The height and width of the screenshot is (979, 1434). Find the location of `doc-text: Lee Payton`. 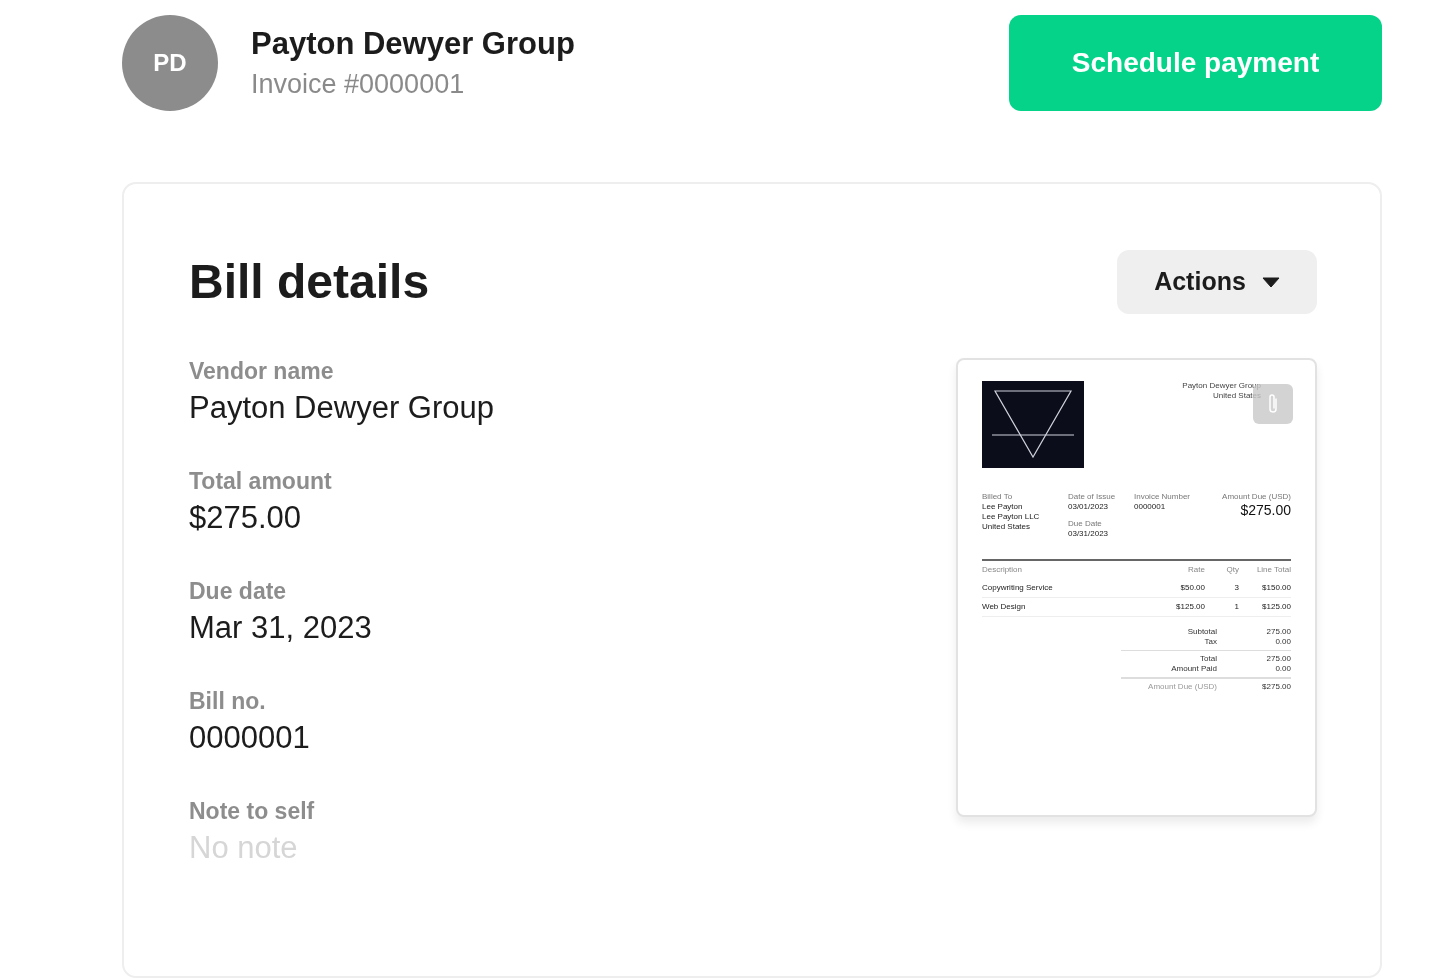

doc-text: Lee Payton is located at coordinates (1003, 507).